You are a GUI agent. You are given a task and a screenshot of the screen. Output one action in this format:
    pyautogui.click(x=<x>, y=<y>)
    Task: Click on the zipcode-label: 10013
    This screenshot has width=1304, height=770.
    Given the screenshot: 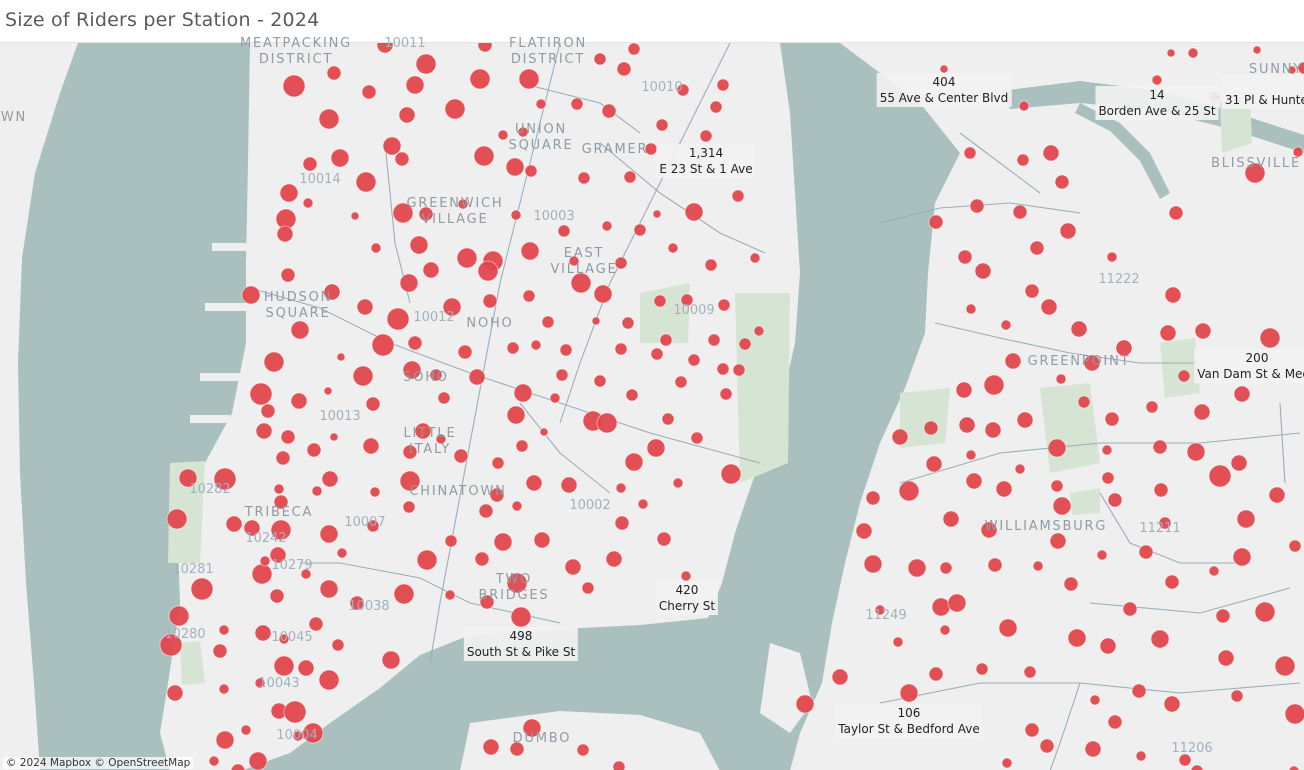 What is the action you would take?
    pyautogui.click(x=340, y=416)
    